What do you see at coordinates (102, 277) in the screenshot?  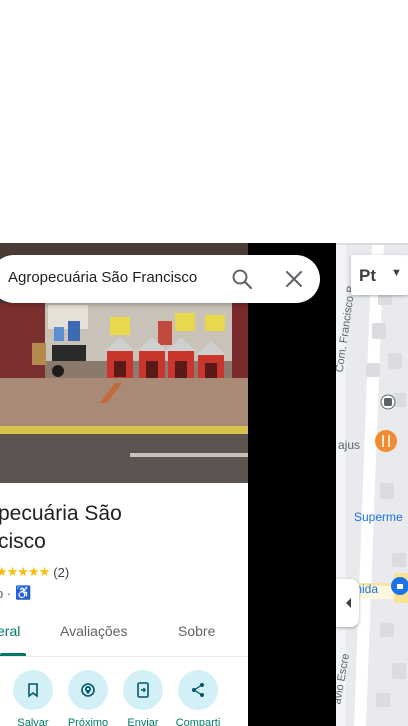 I see `search-input: Agropecuária São Francisco` at bounding box center [102, 277].